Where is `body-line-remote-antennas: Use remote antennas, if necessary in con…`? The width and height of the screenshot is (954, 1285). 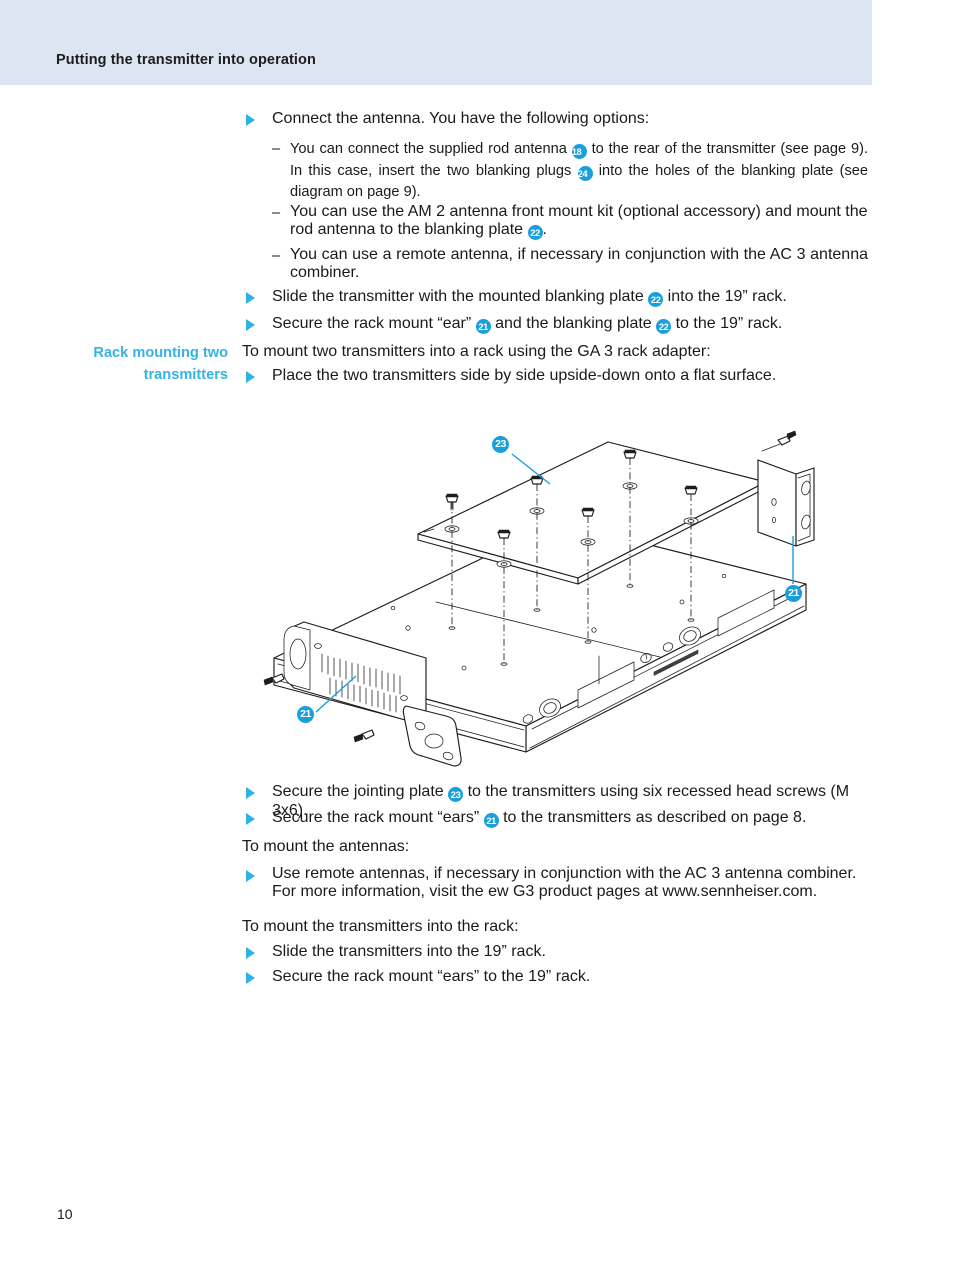
body-line-remote-antennas: Use remote antennas, if necessary in con… is located at coordinates (577, 883).